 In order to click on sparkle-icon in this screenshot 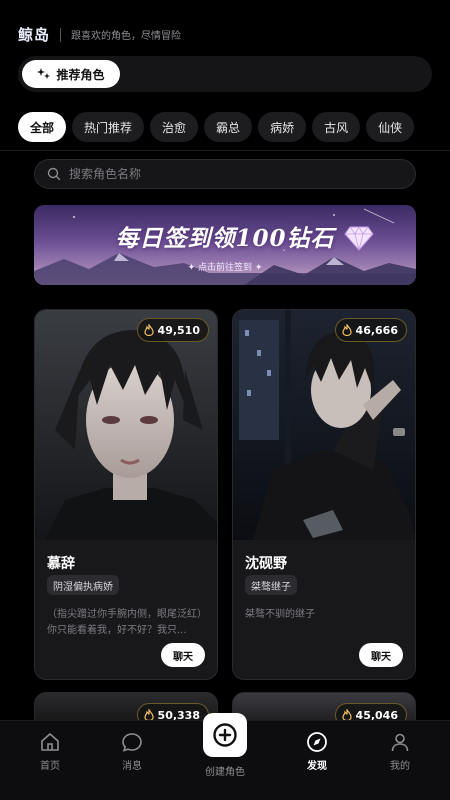, I will do `click(44, 73)`.